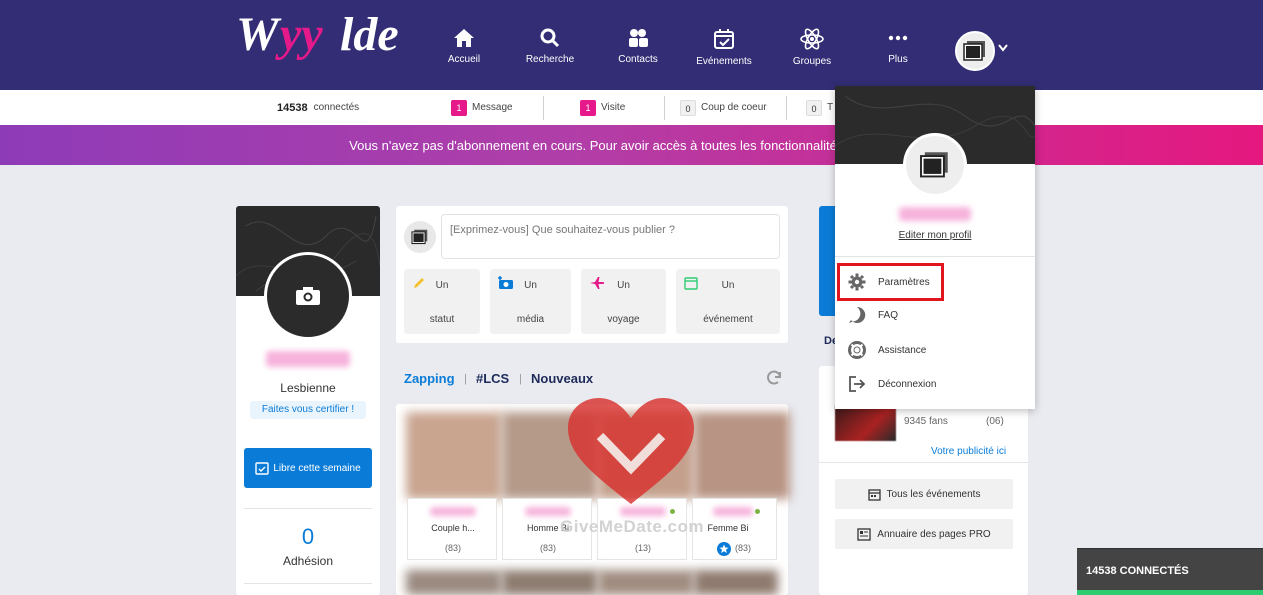 The width and height of the screenshot is (1263, 595). I want to click on adhesion-count: 0, so click(308, 537).